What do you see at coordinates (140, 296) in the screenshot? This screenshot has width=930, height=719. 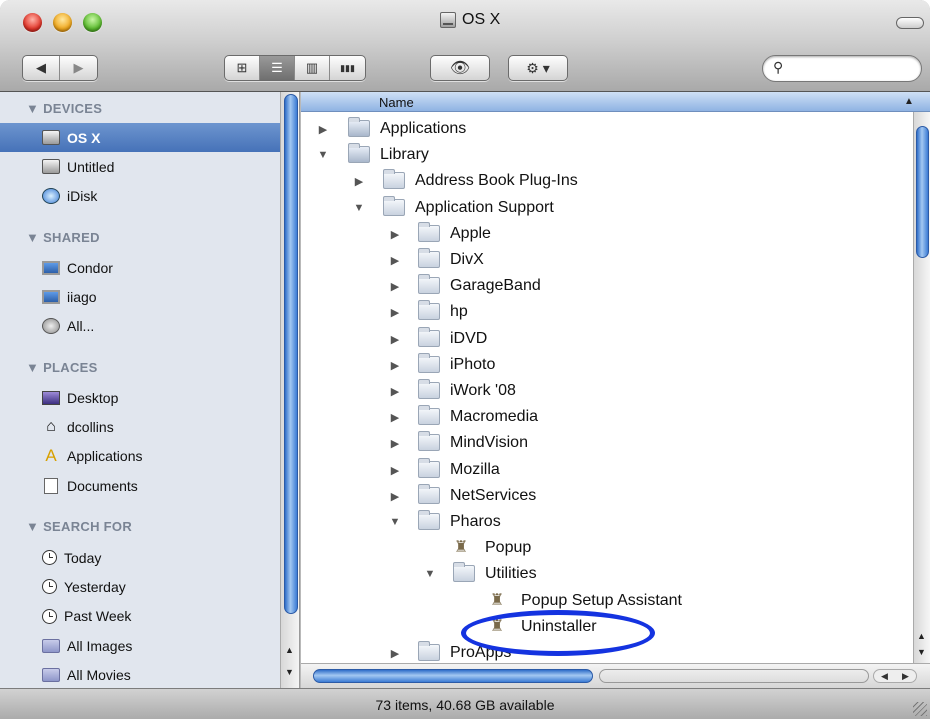 I see `sidebar-item-iiago: iiago` at bounding box center [140, 296].